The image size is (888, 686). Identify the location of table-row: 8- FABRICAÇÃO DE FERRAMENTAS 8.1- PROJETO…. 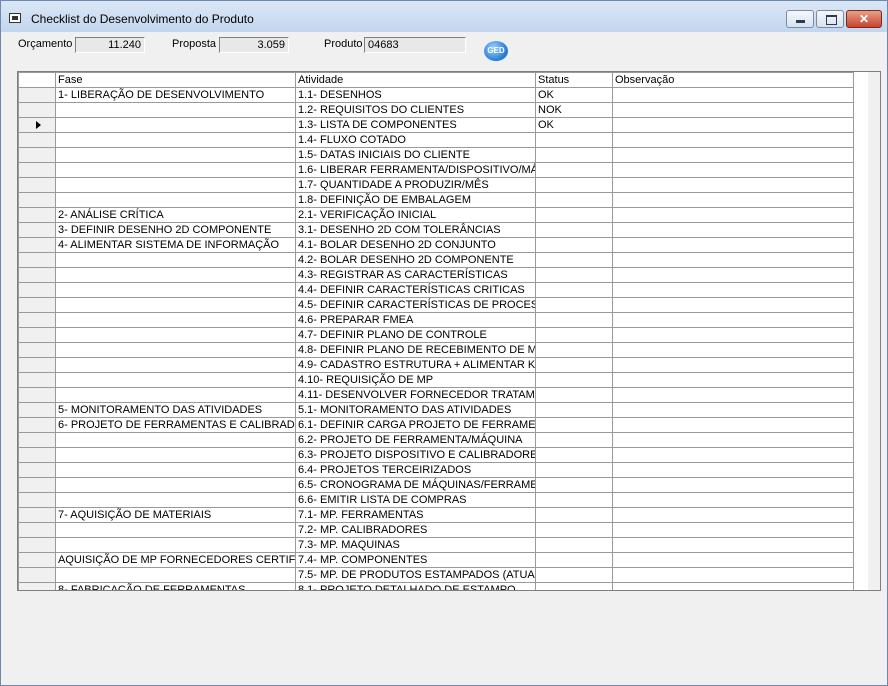
(436, 586).